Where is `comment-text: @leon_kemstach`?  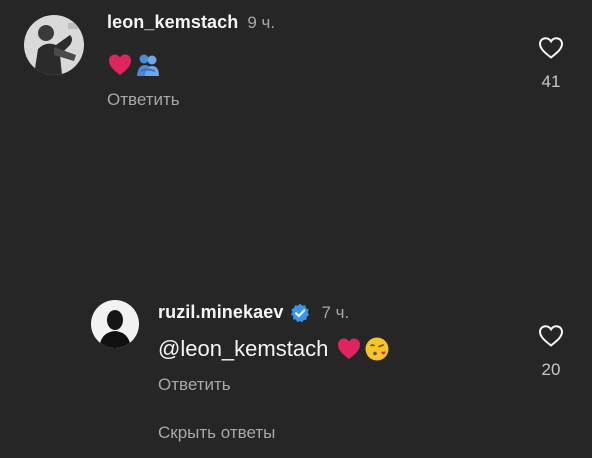 comment-text: @leon_kemstach is located at coordinates (275, 349).